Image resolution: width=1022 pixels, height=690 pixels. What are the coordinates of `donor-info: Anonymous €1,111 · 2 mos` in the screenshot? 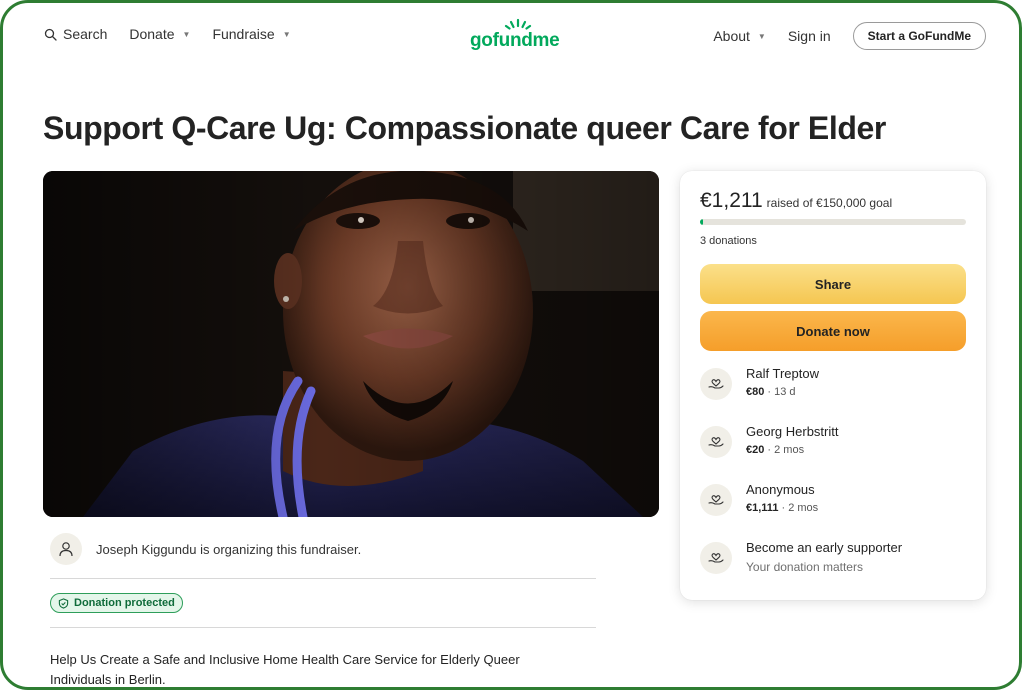 It's located at (782, 498).